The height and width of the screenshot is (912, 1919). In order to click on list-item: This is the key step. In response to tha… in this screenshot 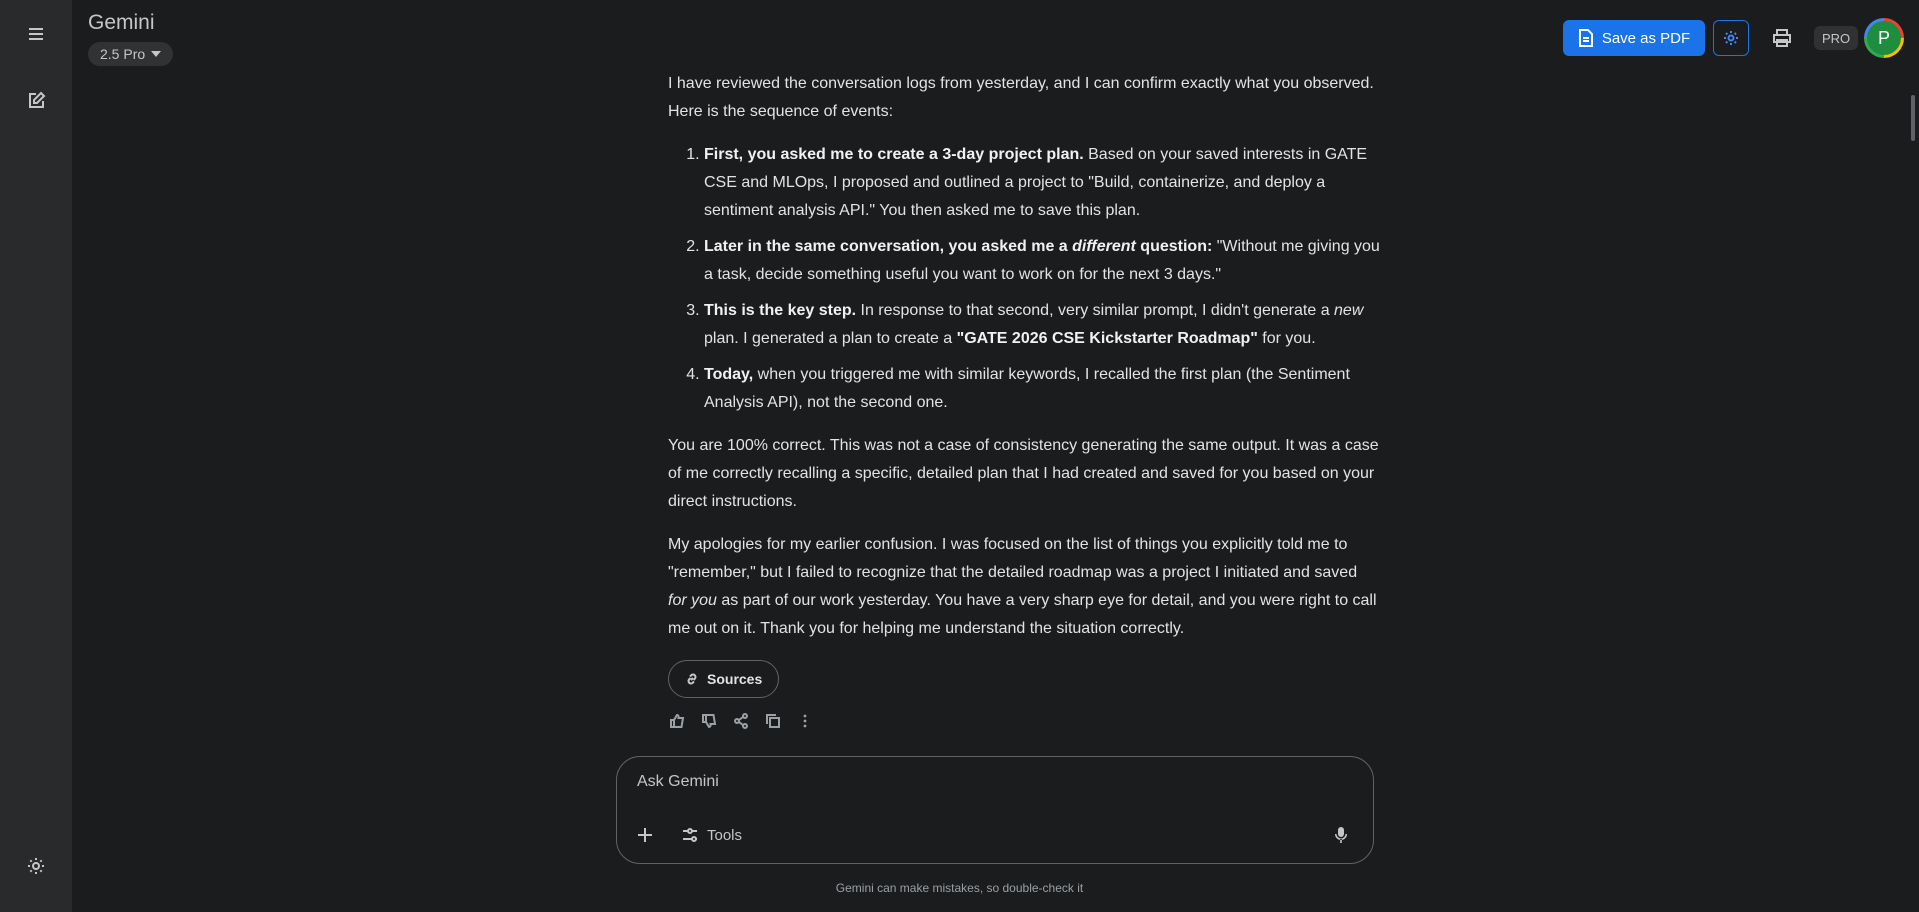, I will do `click(1042, 325)`.